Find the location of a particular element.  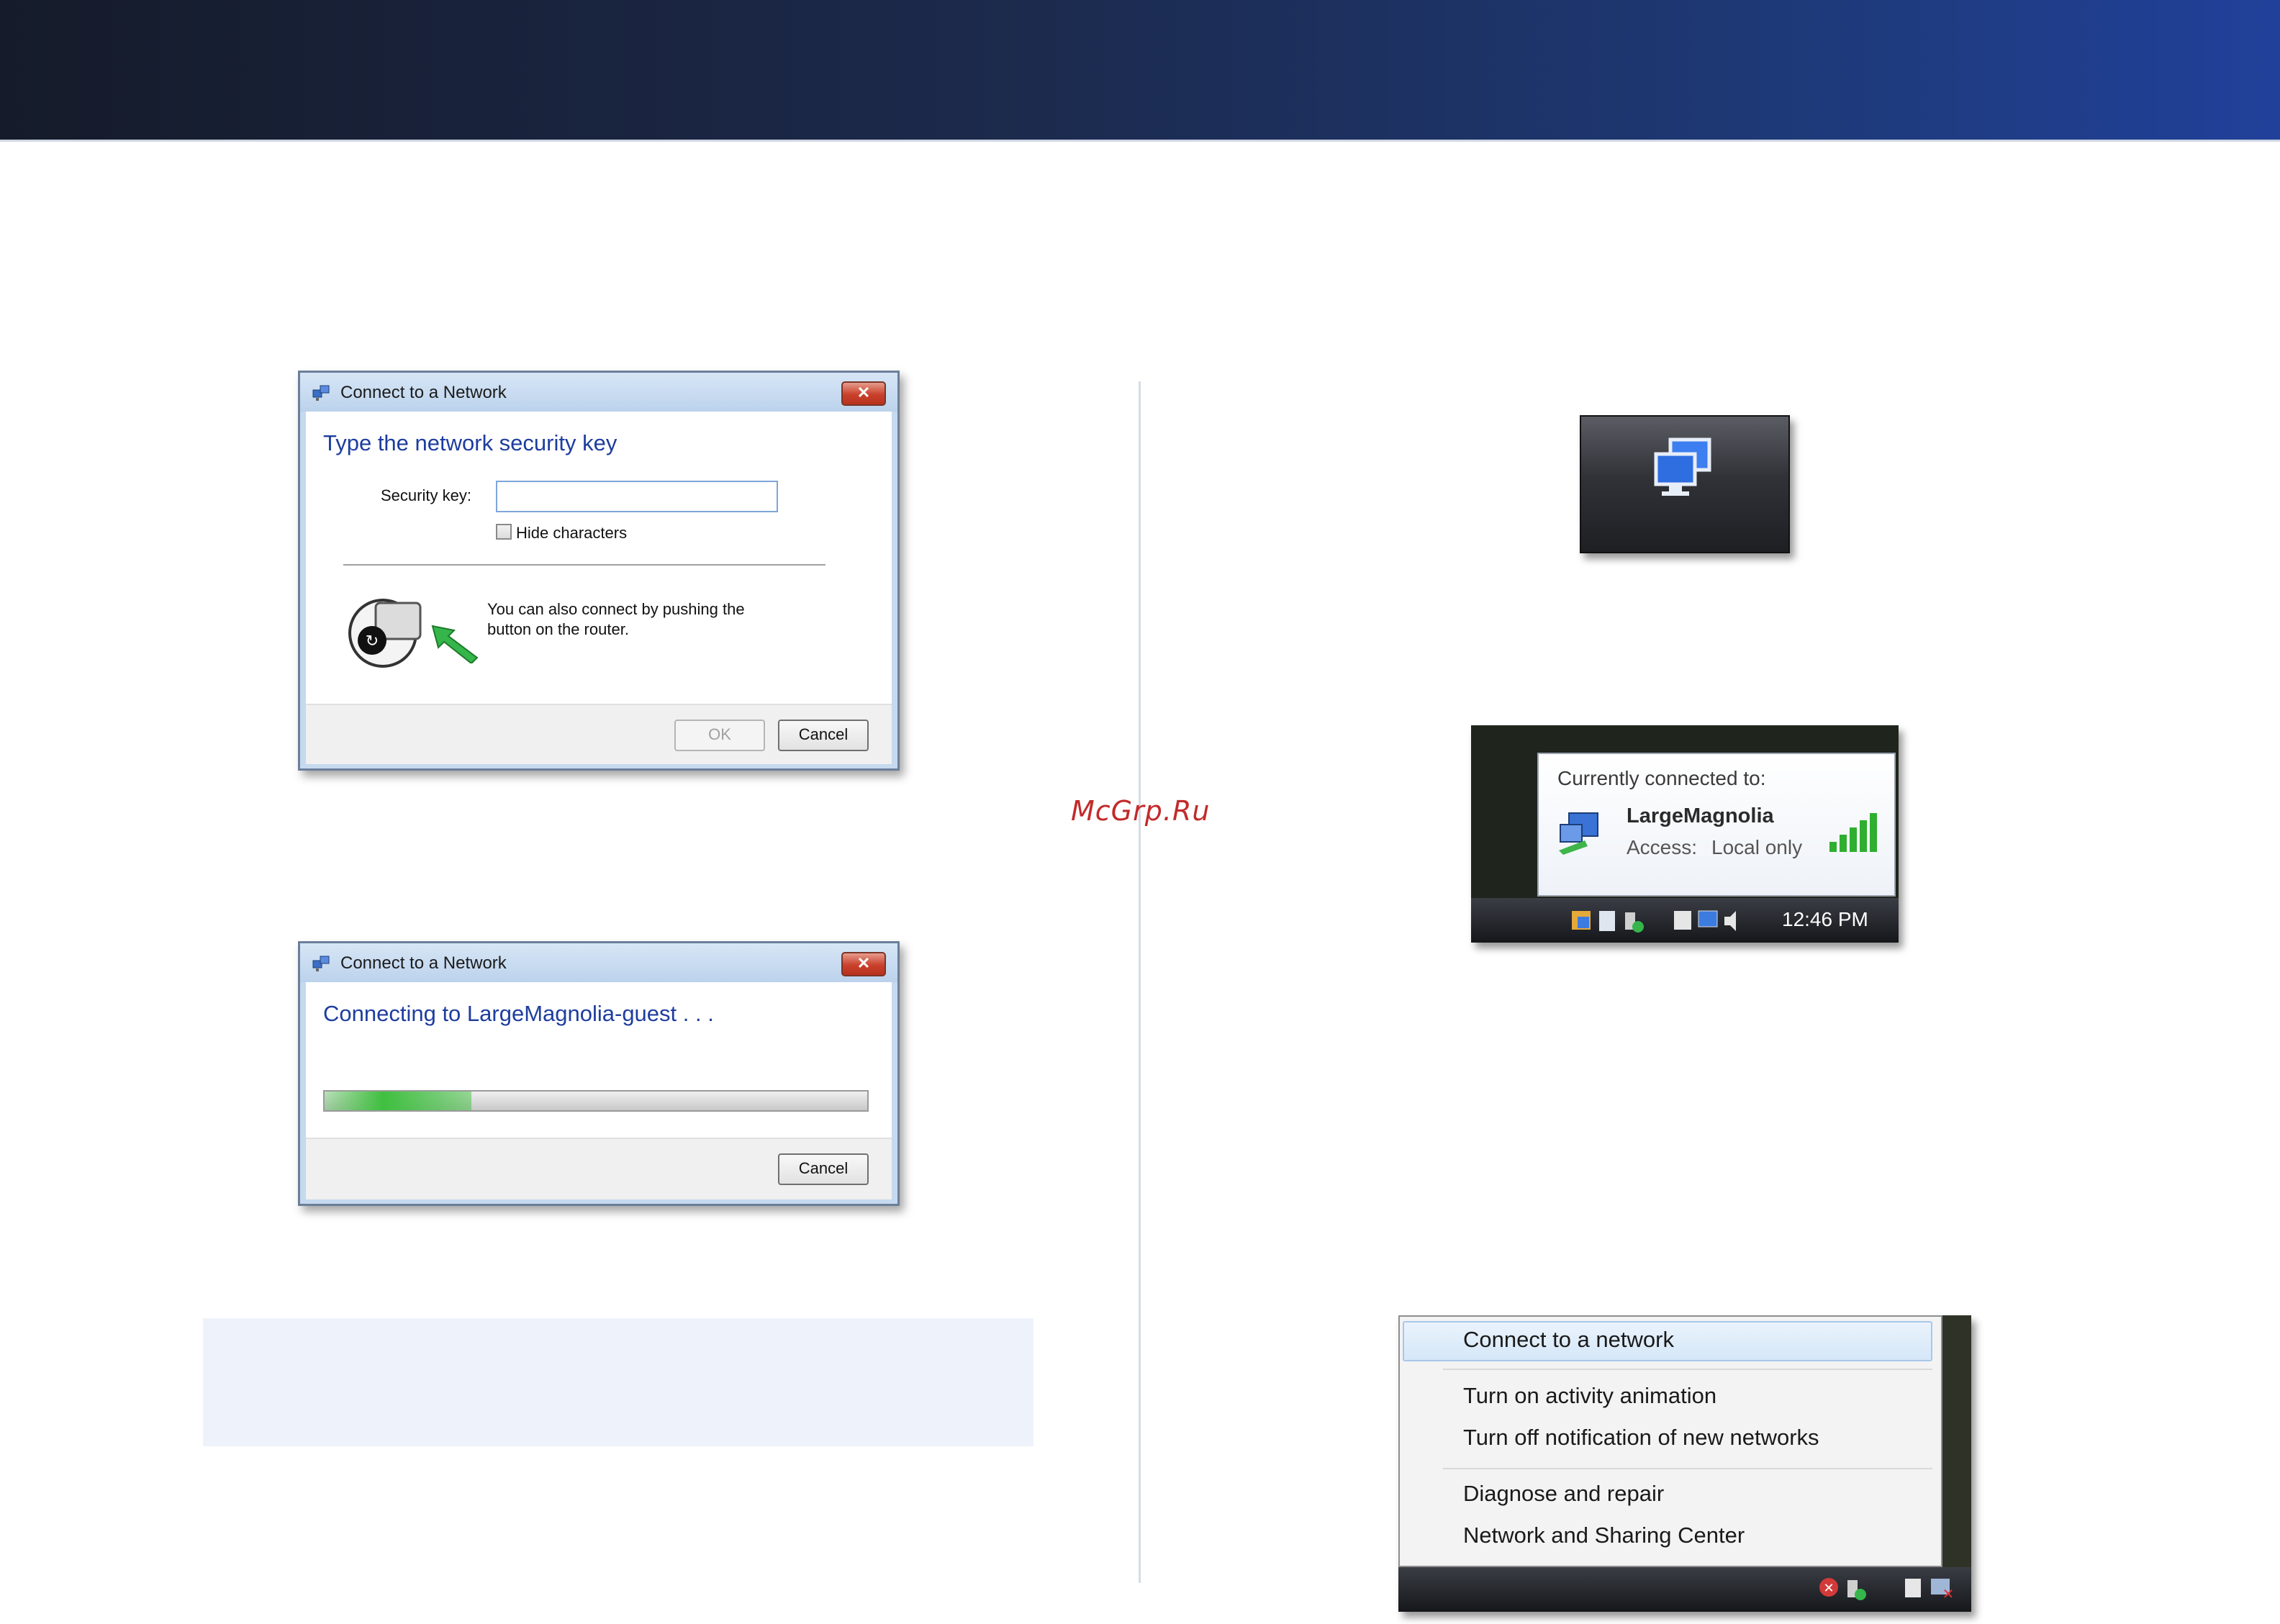

divider is located at coordinates (584, 565).